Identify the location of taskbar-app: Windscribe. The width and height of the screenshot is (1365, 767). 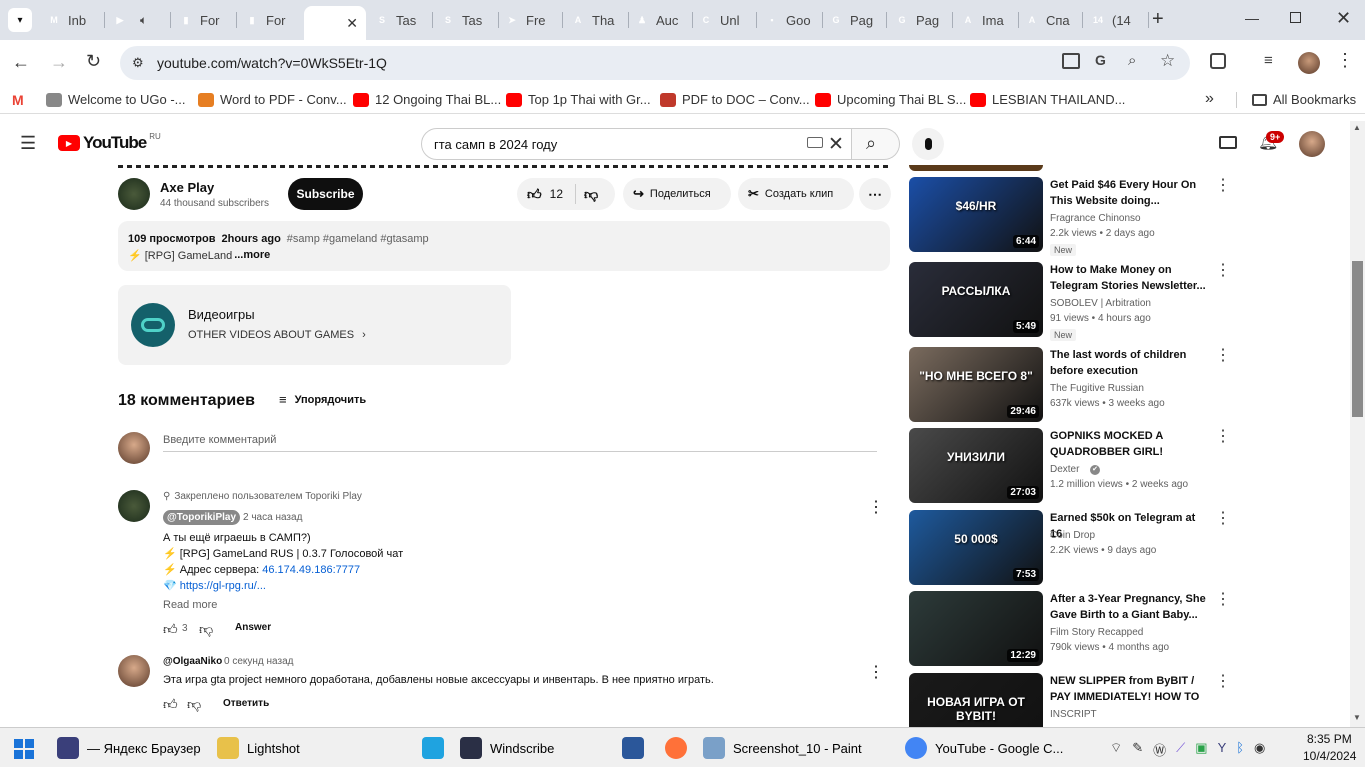
(507, 748).